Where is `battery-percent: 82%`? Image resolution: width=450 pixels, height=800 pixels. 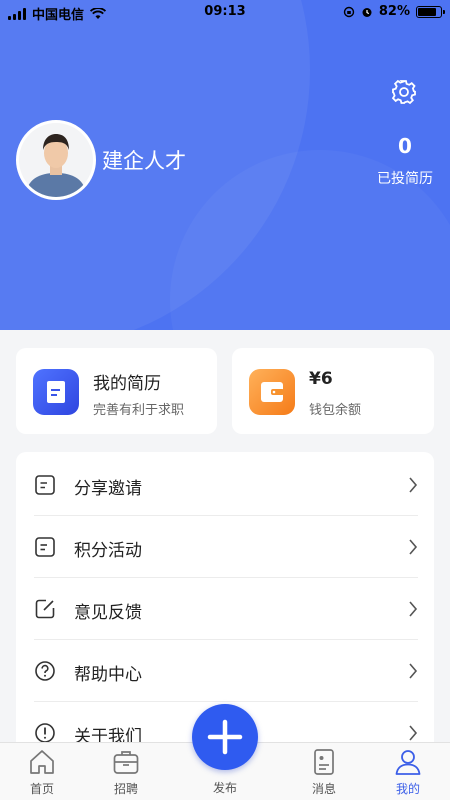 battery-percent: 82% is located at coordinates (394, 11).